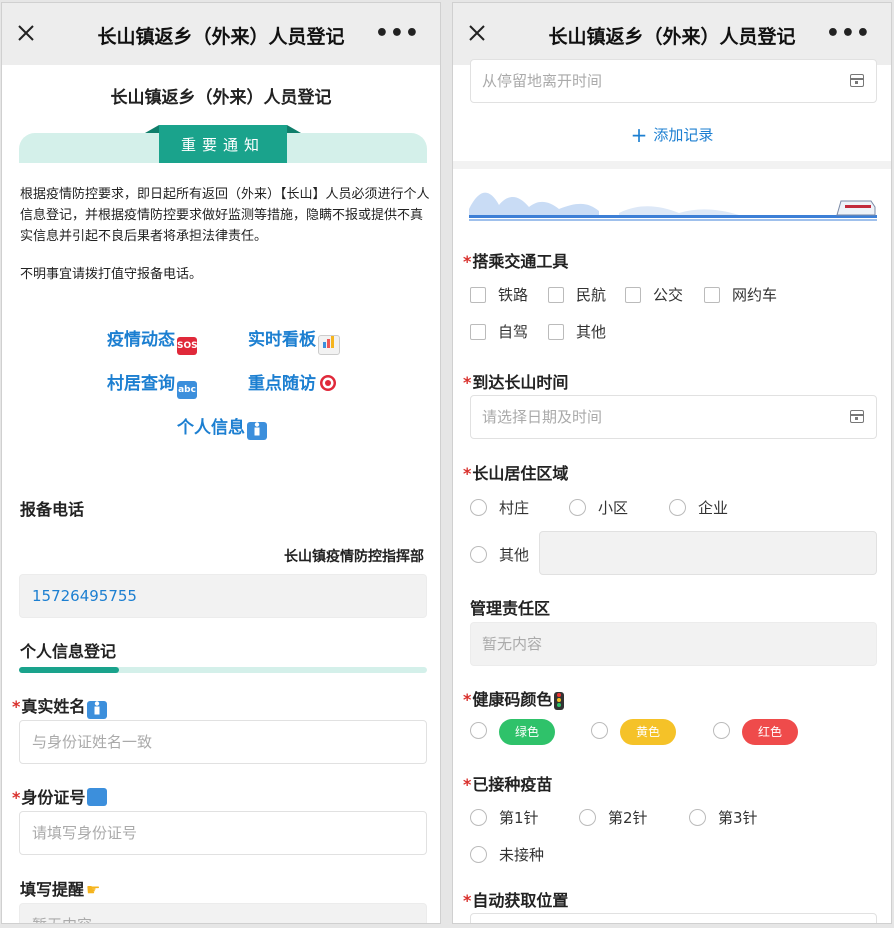 The height and width of the screenshot is (928, 894). I want to click on vaccine-label: *已接种疫苗, so click(508, 784).